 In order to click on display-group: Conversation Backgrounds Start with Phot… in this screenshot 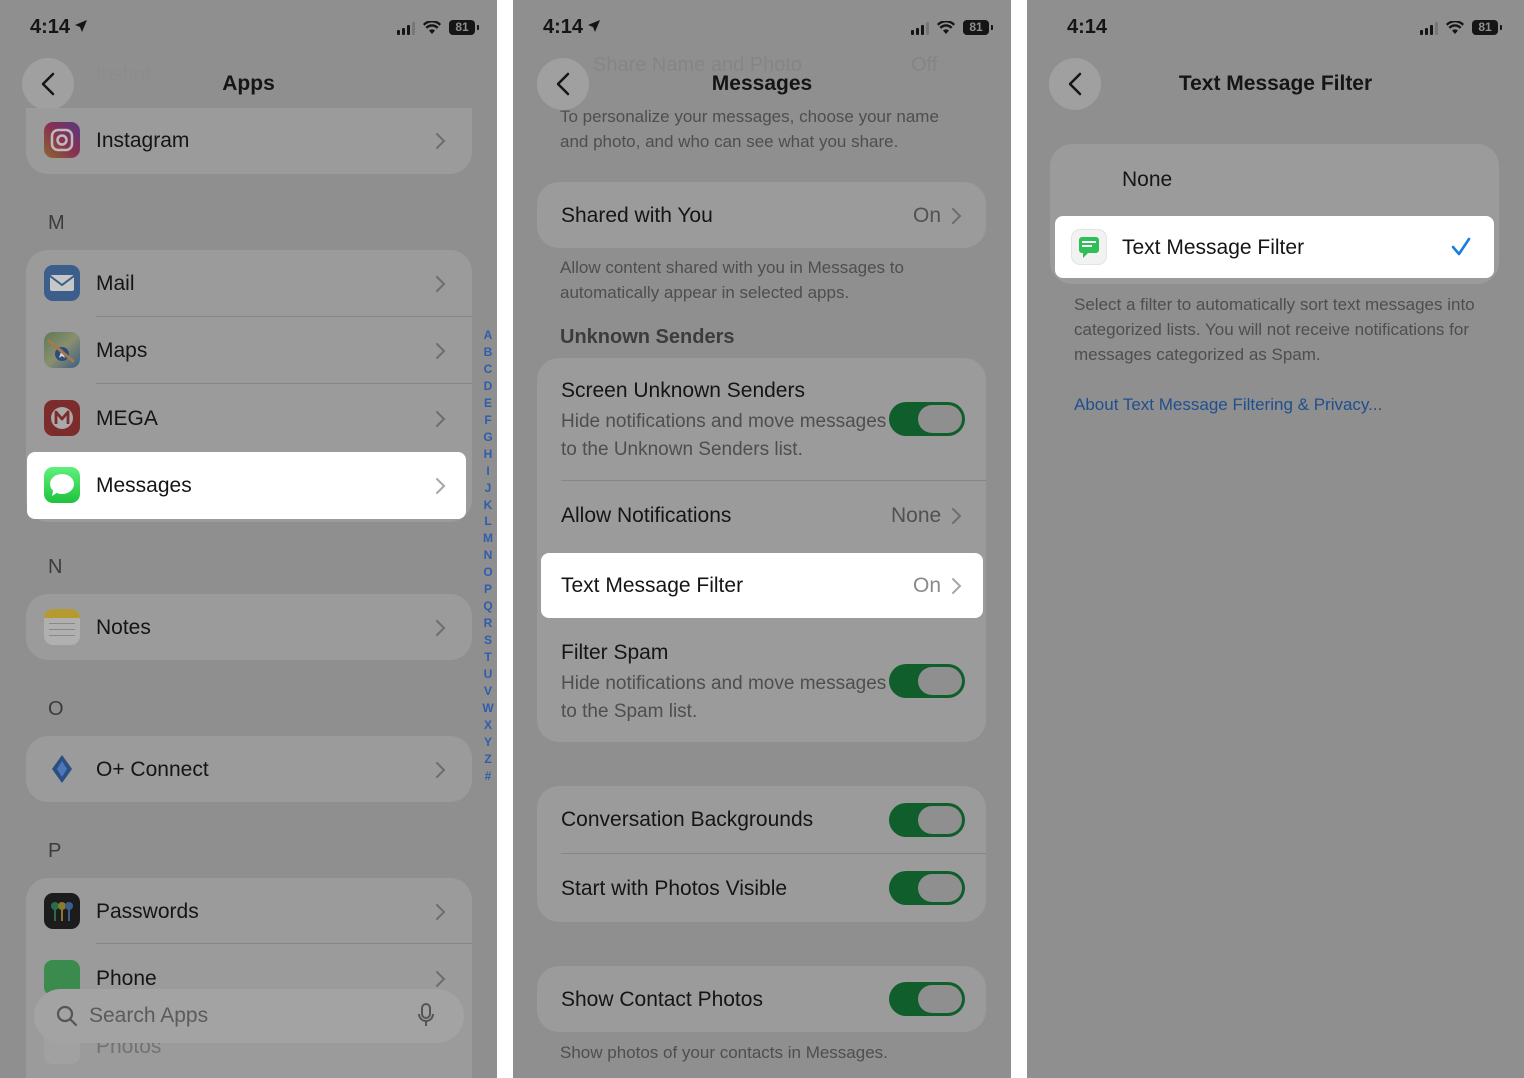, I will do `click(761, 854)`.